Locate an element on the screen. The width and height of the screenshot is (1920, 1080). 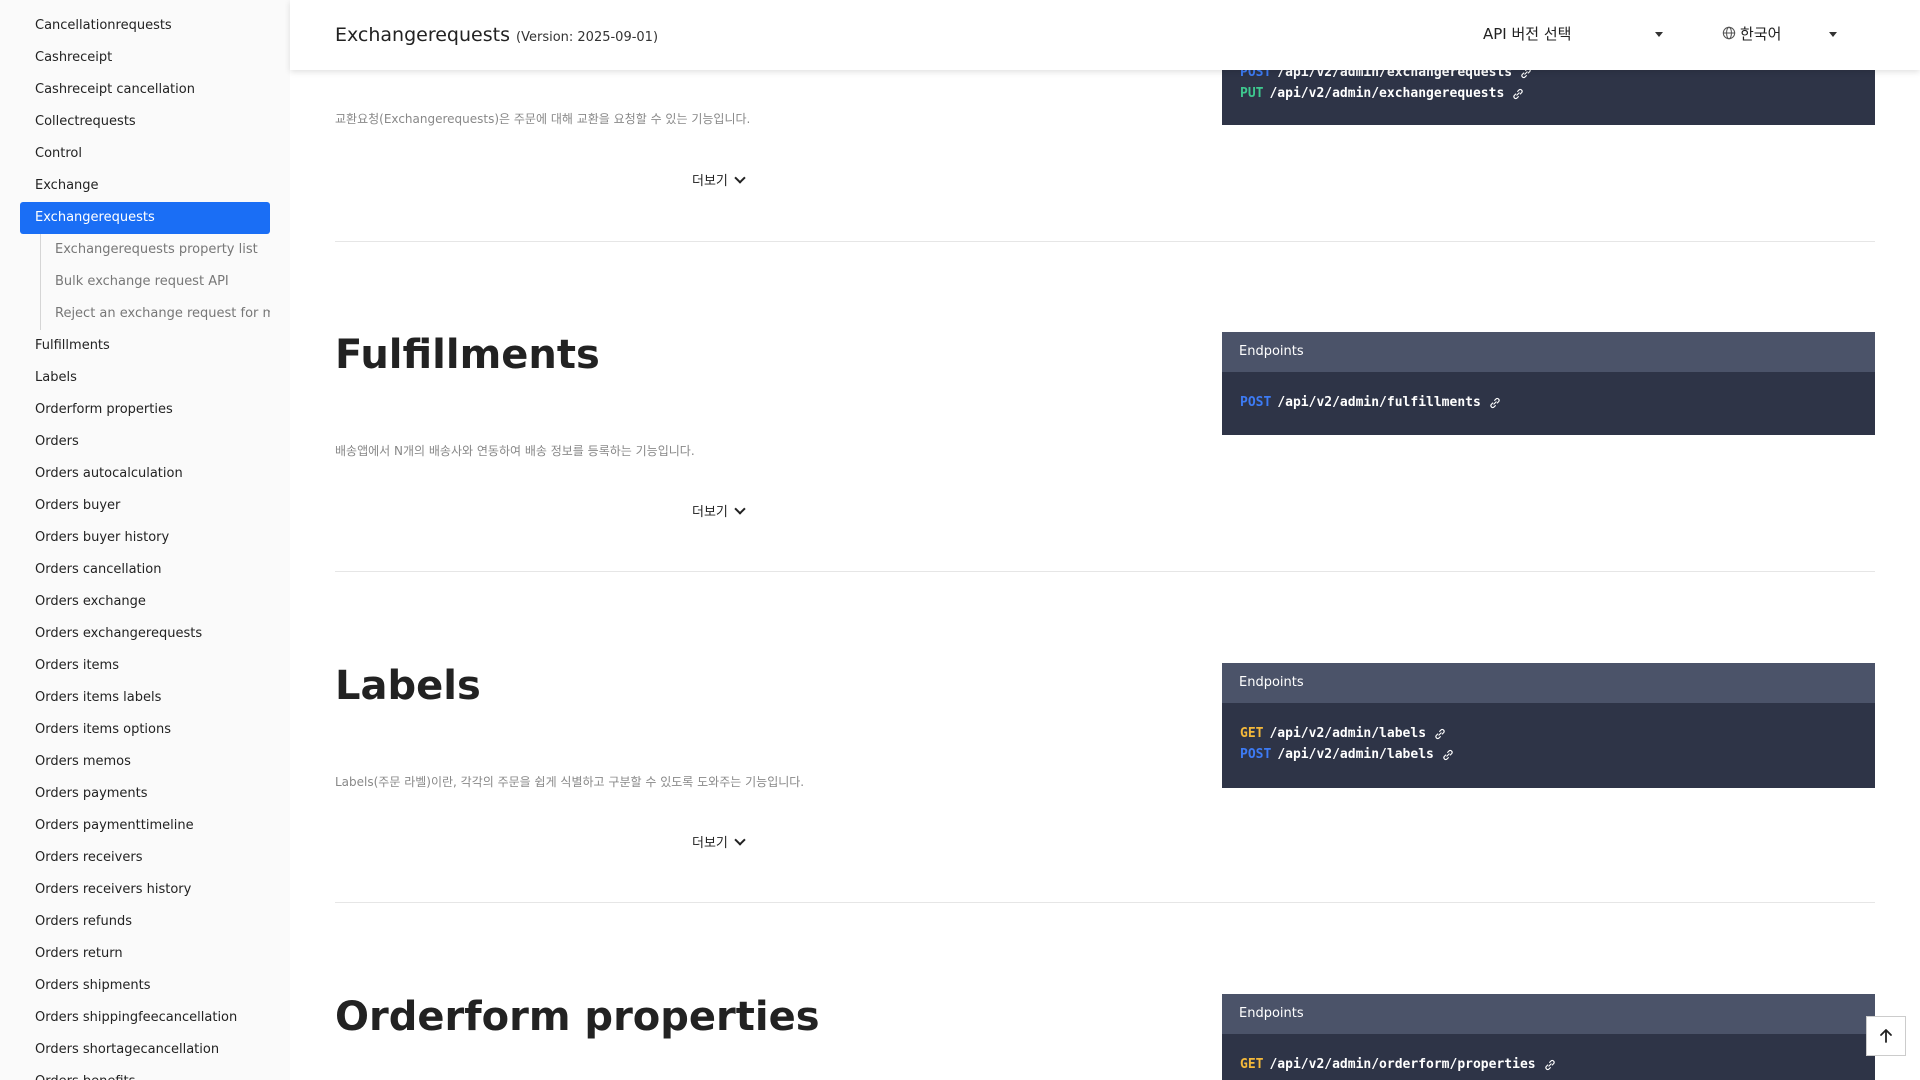
sidebar-item-orders-payments: Orders payments is located at coordinates (145, 794).